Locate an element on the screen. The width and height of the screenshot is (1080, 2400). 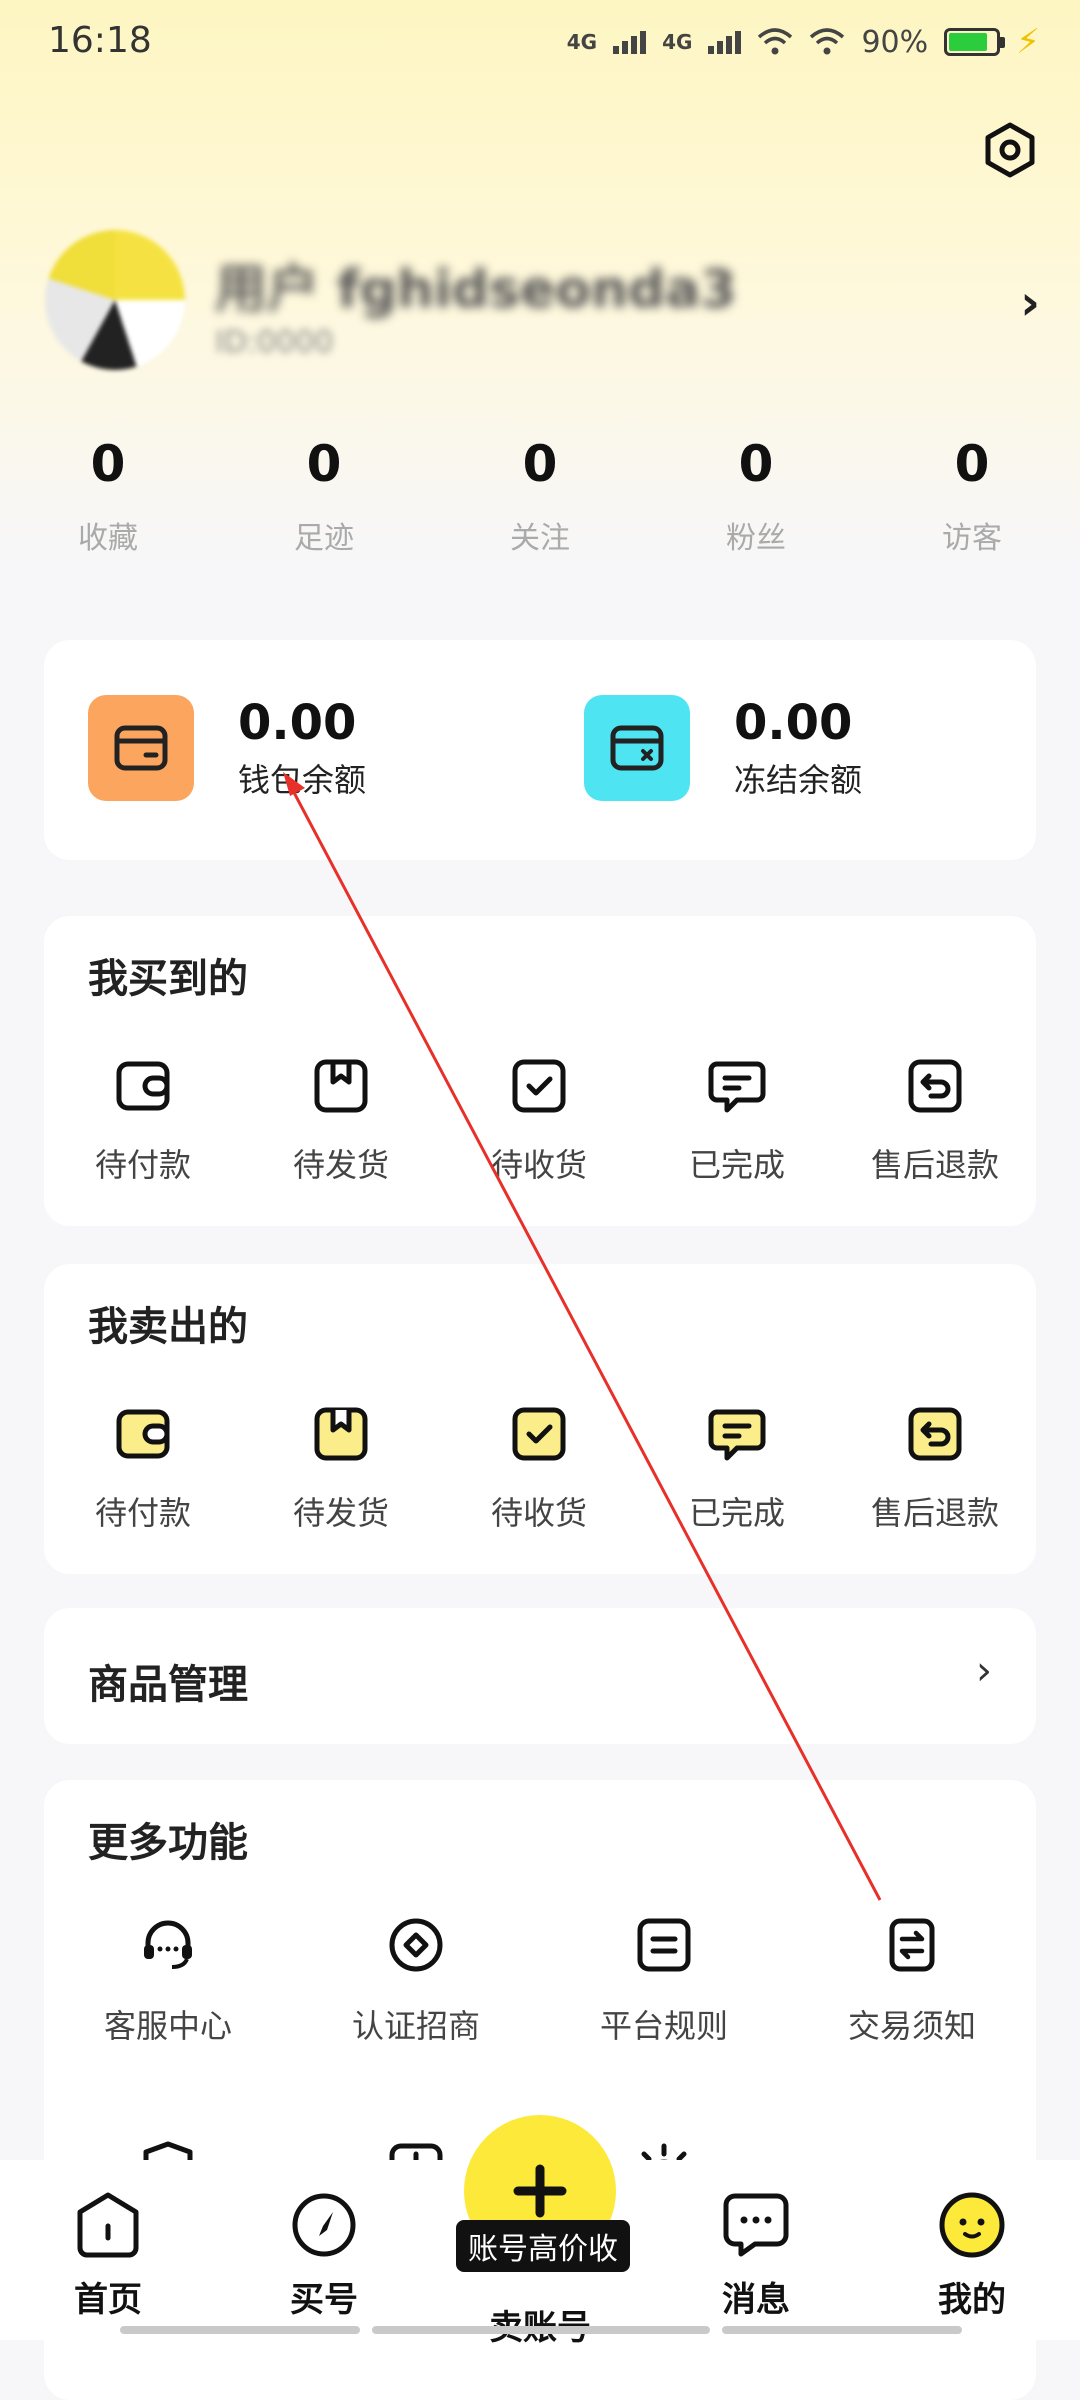
stat-label: 收藏 is located at coordinates (108, 538).